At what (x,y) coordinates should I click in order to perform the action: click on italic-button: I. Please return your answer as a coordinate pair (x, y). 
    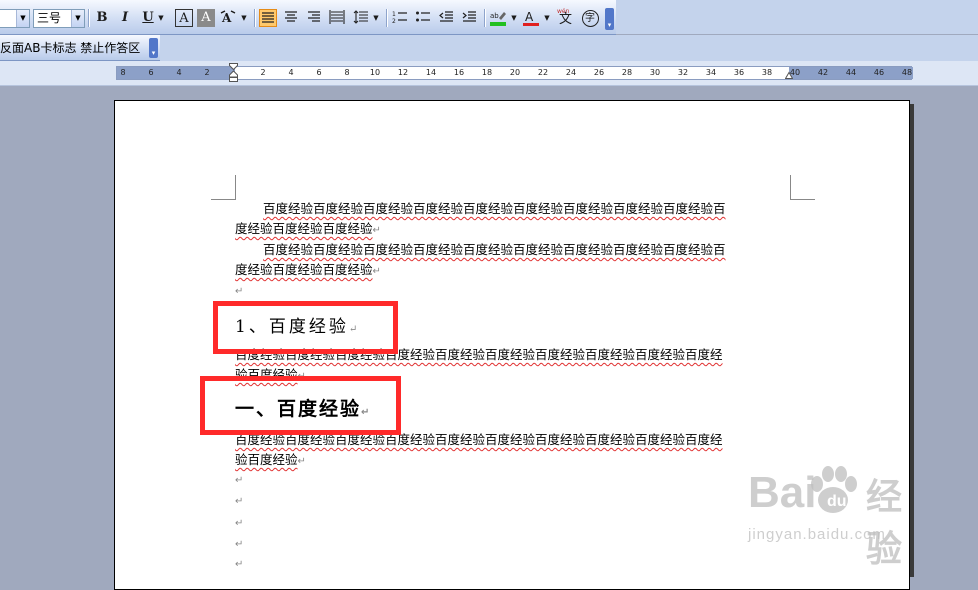
    Looking at the image, I should click on (125, 18).